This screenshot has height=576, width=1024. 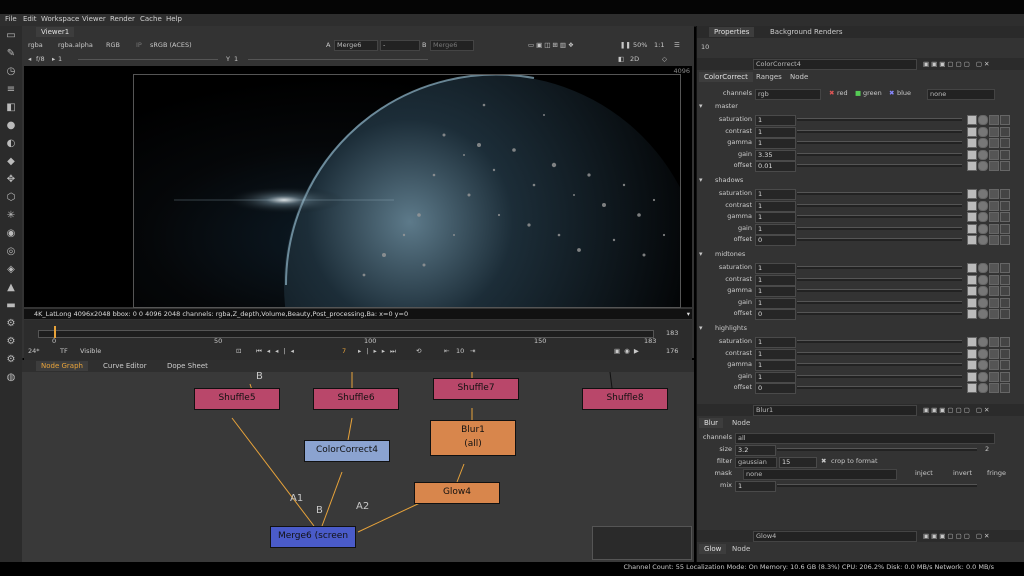 I want to click on menu-help: Help, so click(x=174, y=19).